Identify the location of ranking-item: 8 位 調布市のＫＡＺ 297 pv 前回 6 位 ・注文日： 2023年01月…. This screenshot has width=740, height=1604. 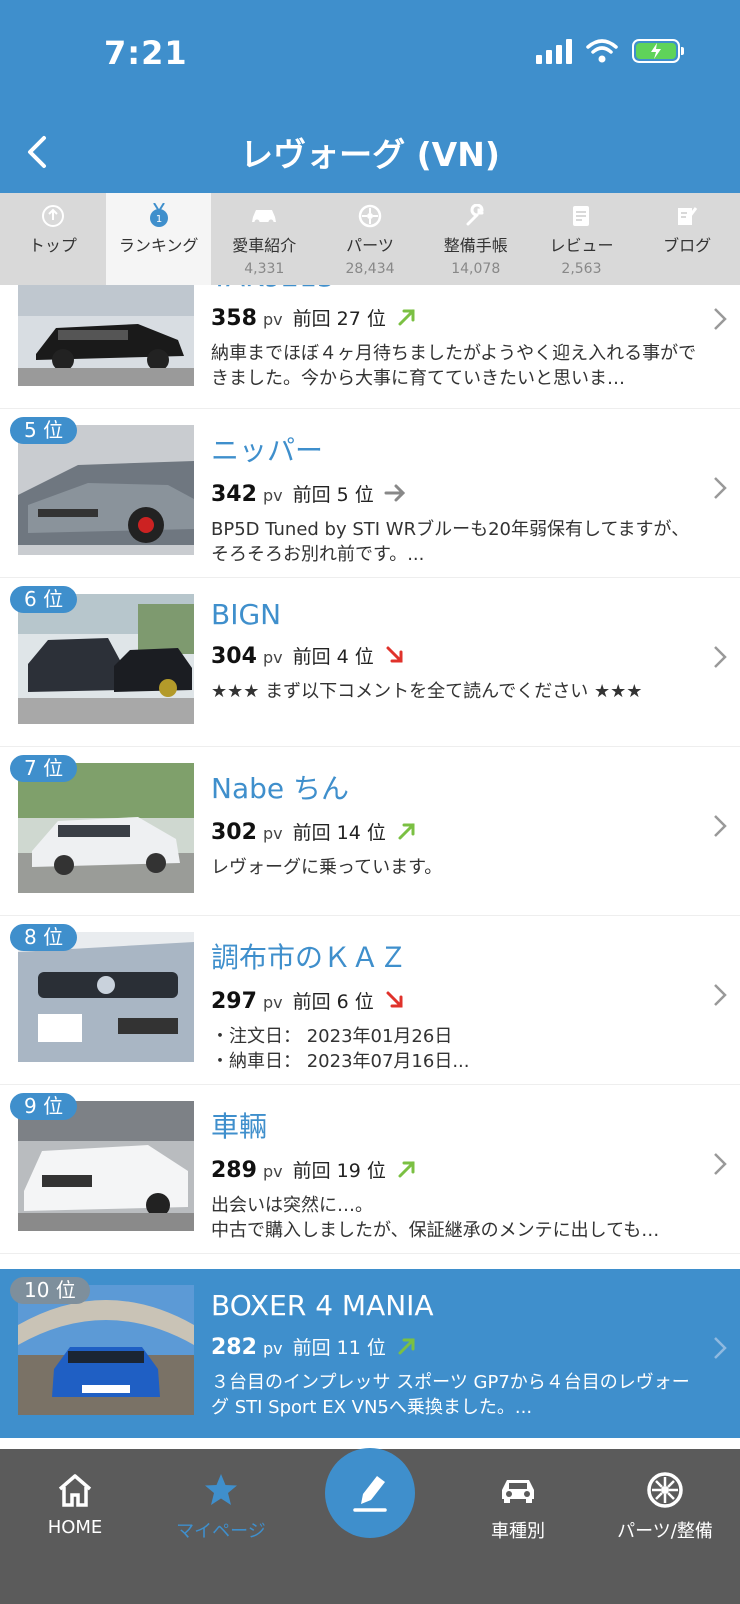
(370, 1000).